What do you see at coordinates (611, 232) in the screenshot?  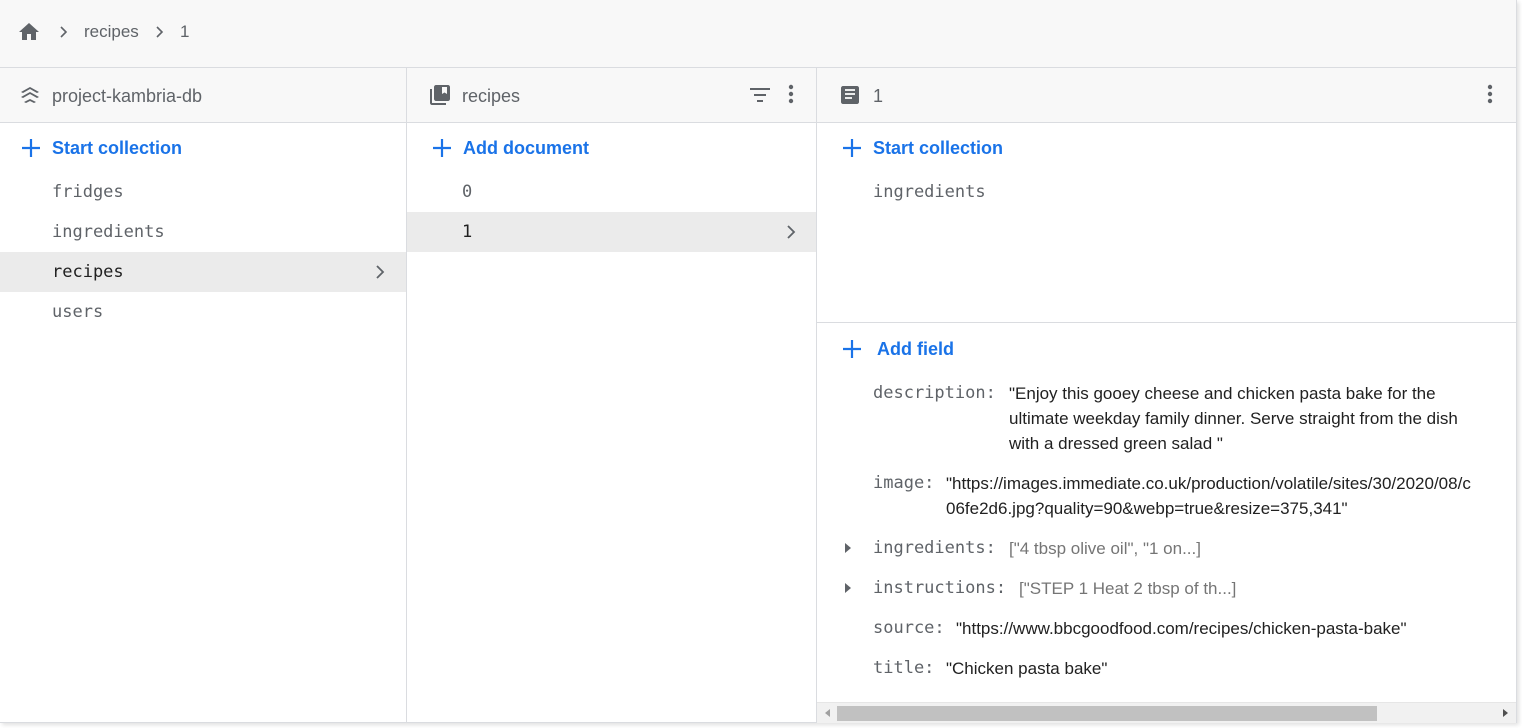 I see `document-item-1: 1` at bounding box center [611, 232].